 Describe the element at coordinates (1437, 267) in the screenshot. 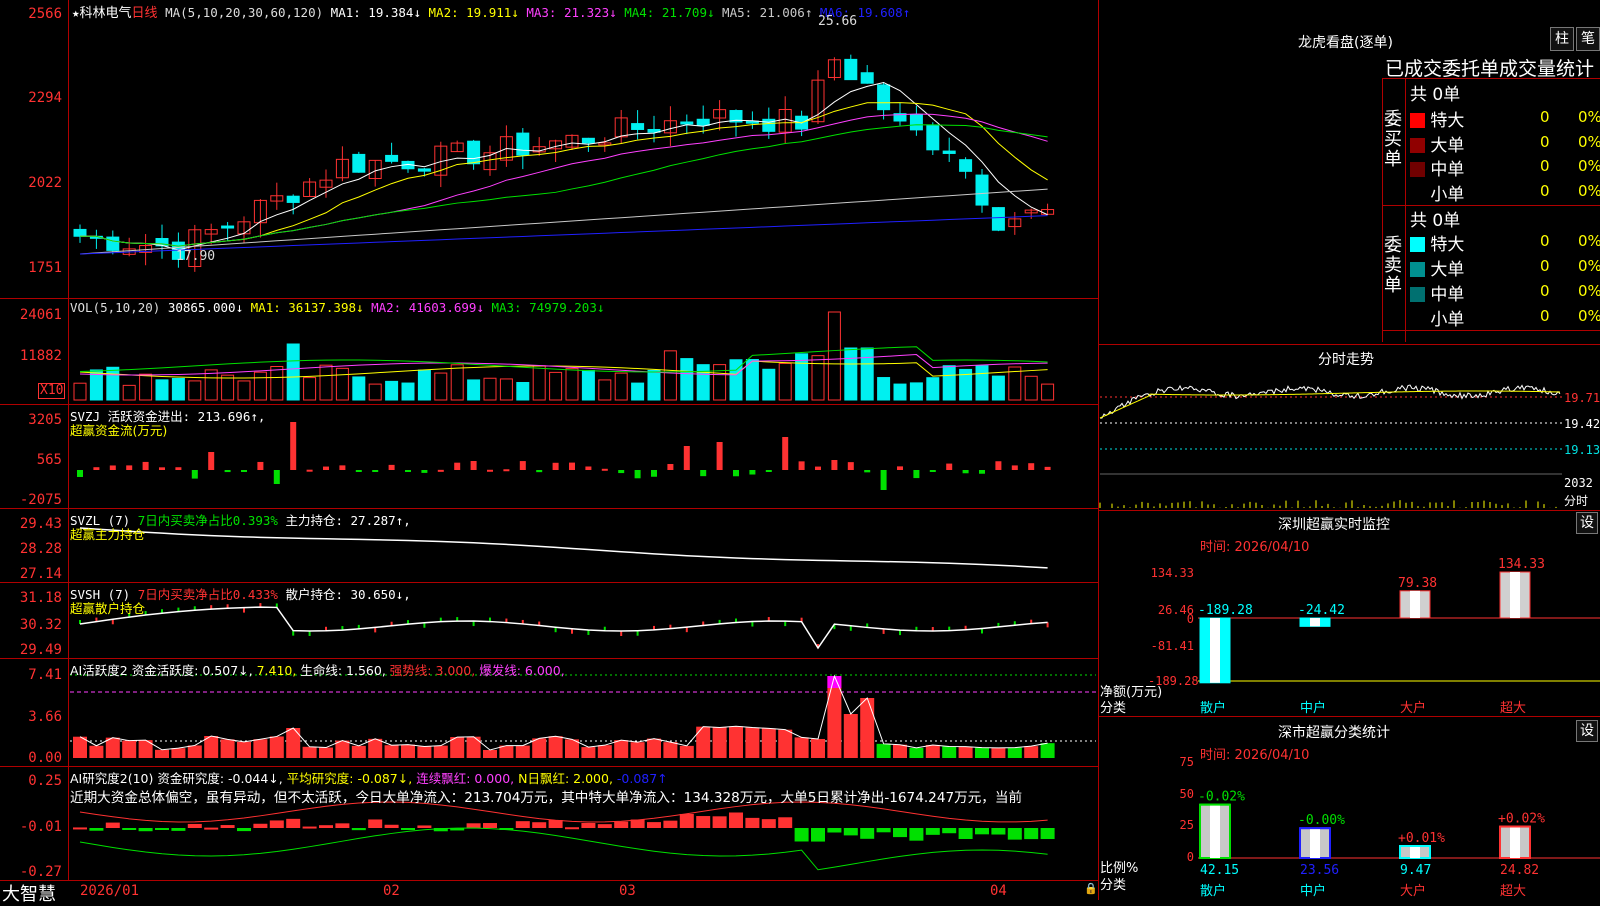

I see `sell-row-l: 大单` at that location.